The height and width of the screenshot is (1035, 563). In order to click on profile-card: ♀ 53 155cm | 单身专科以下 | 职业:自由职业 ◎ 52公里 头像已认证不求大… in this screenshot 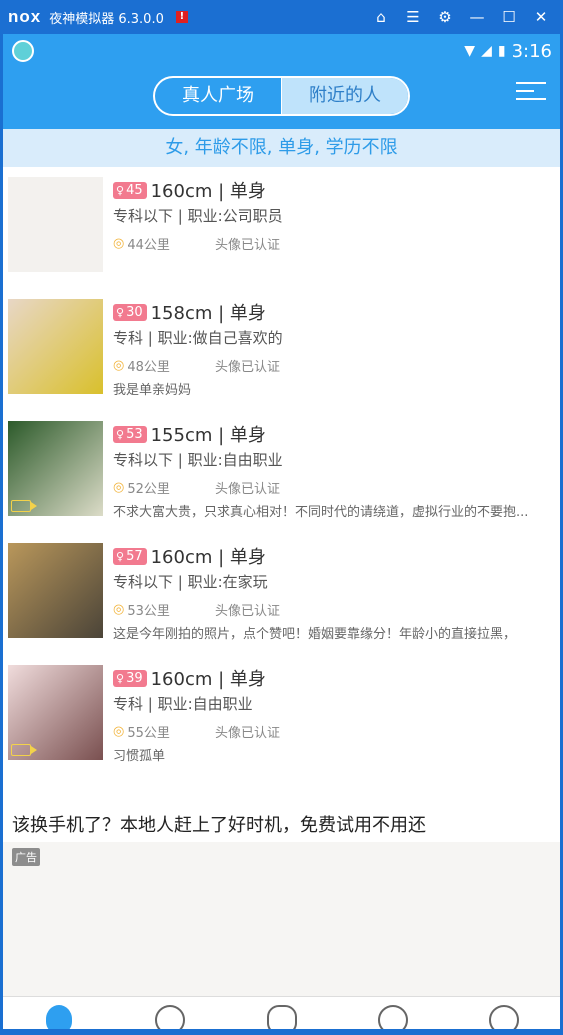, I will do `click(281, 472)`.